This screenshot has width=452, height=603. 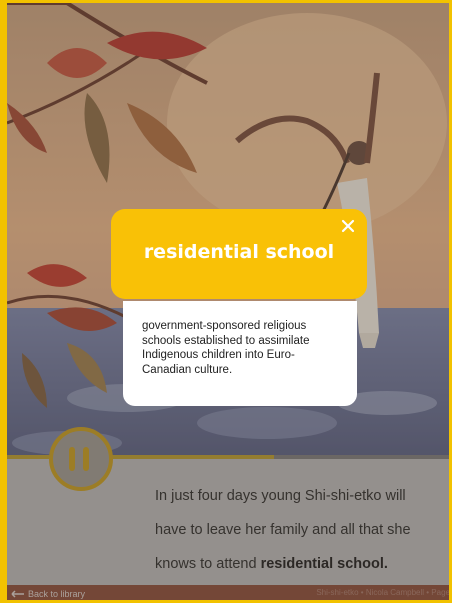 I want to click on glossary-popup-header: residential school, so click(x=239, y=254).